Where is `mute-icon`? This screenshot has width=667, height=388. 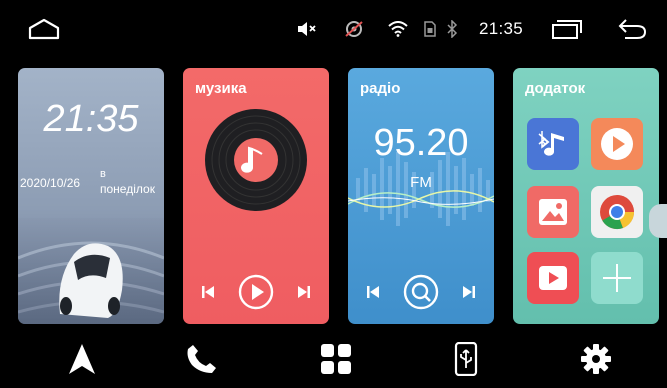
mute-icon is located at coordinates (307, 29).